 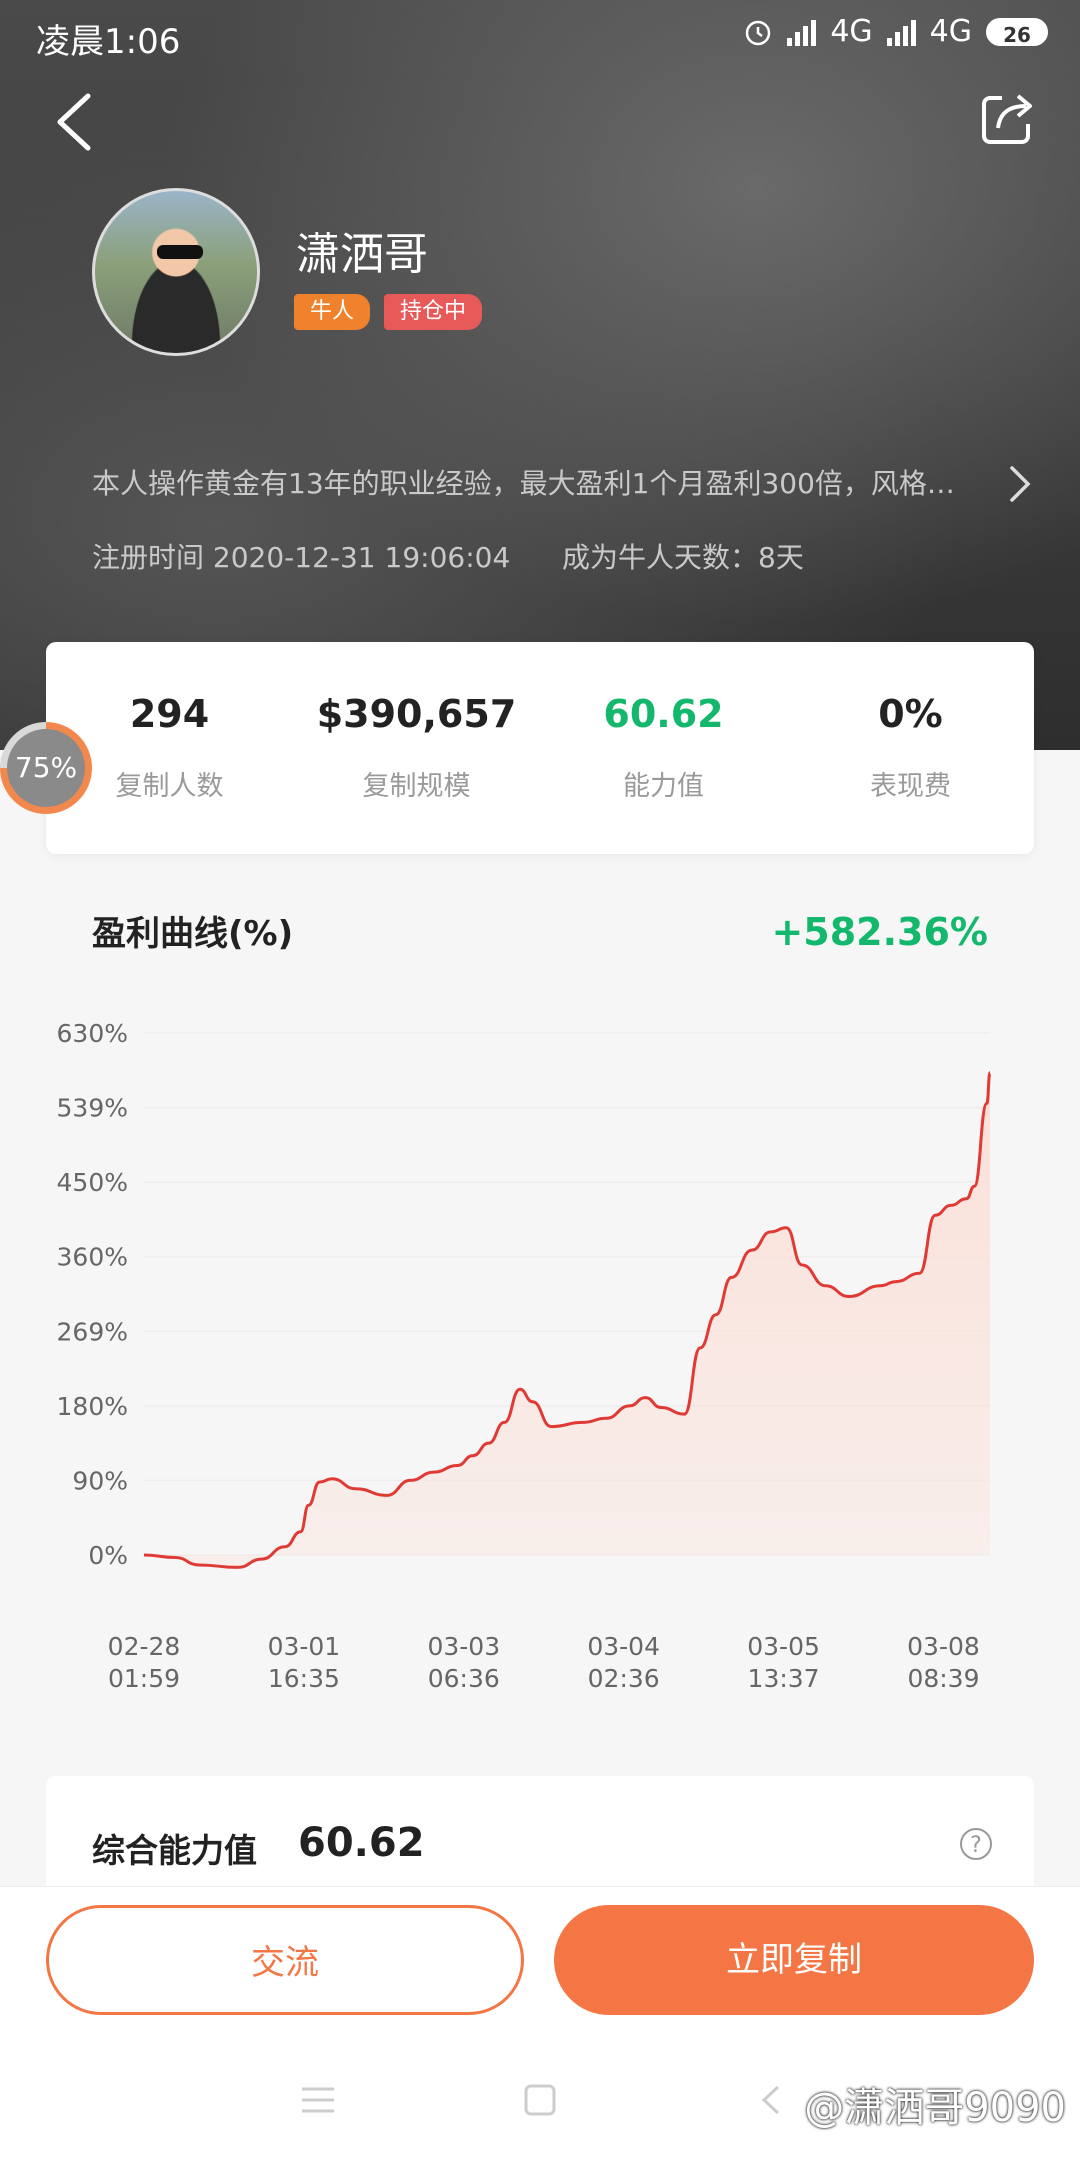 What do you see at coordinates (176, 272) in the screenshot?
I see `avatar` at bounding box center [176, 272].